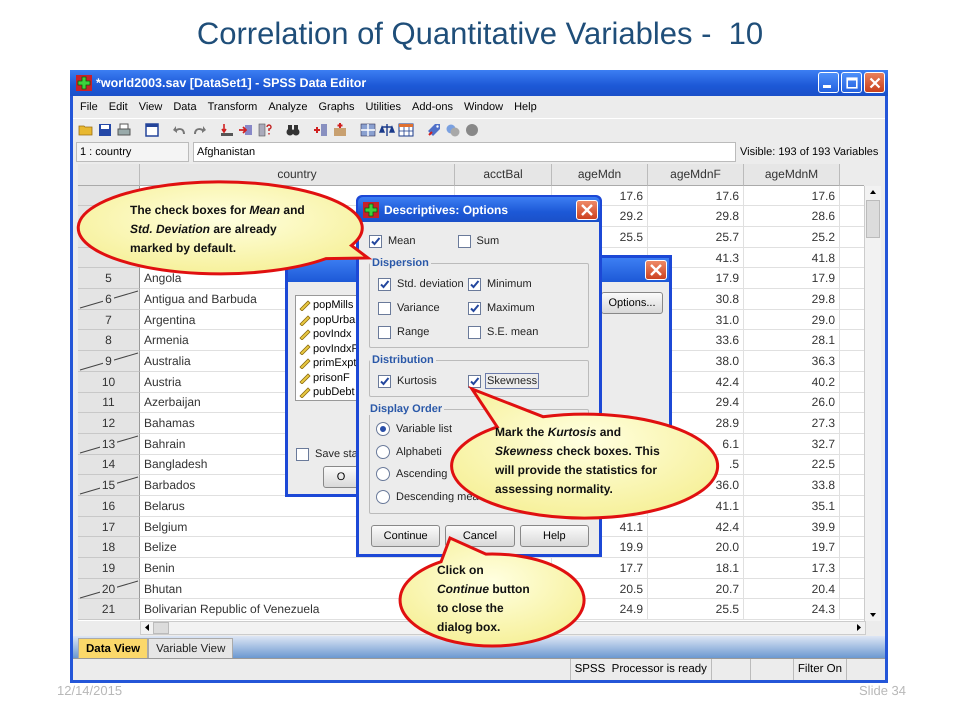 This screenshot has width=960, height=720. What do you see at coordinates (89, 106) in the screenshot?
I see `menu-item: File` at bounding box center [89, 106].